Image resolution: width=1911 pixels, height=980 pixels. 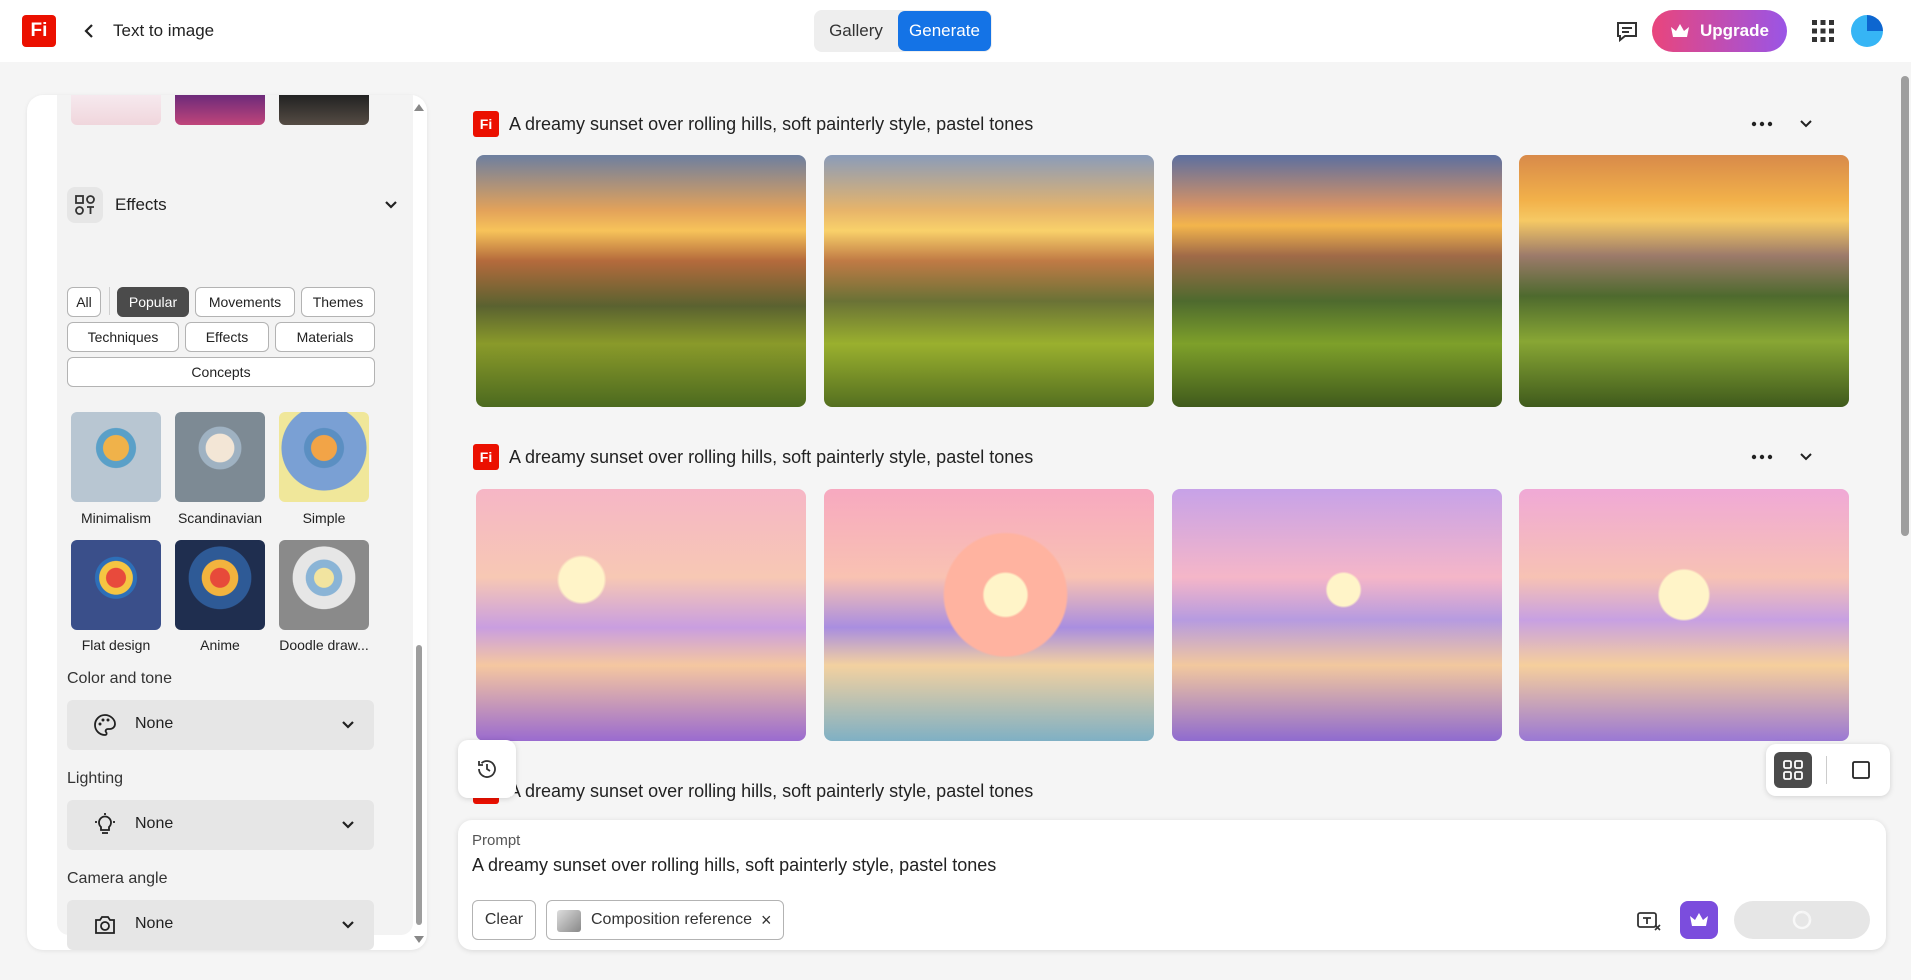 I want to click on lightbulb-icon, so click(x=105, y=823).